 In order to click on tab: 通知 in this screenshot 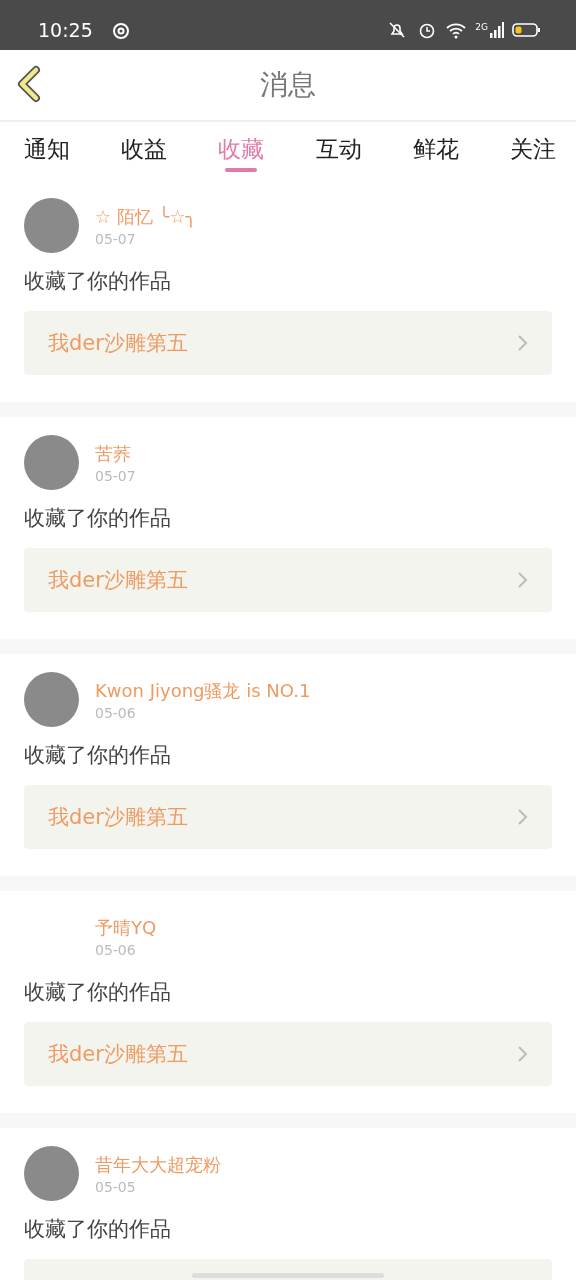, I will do `click(47, 151)`.